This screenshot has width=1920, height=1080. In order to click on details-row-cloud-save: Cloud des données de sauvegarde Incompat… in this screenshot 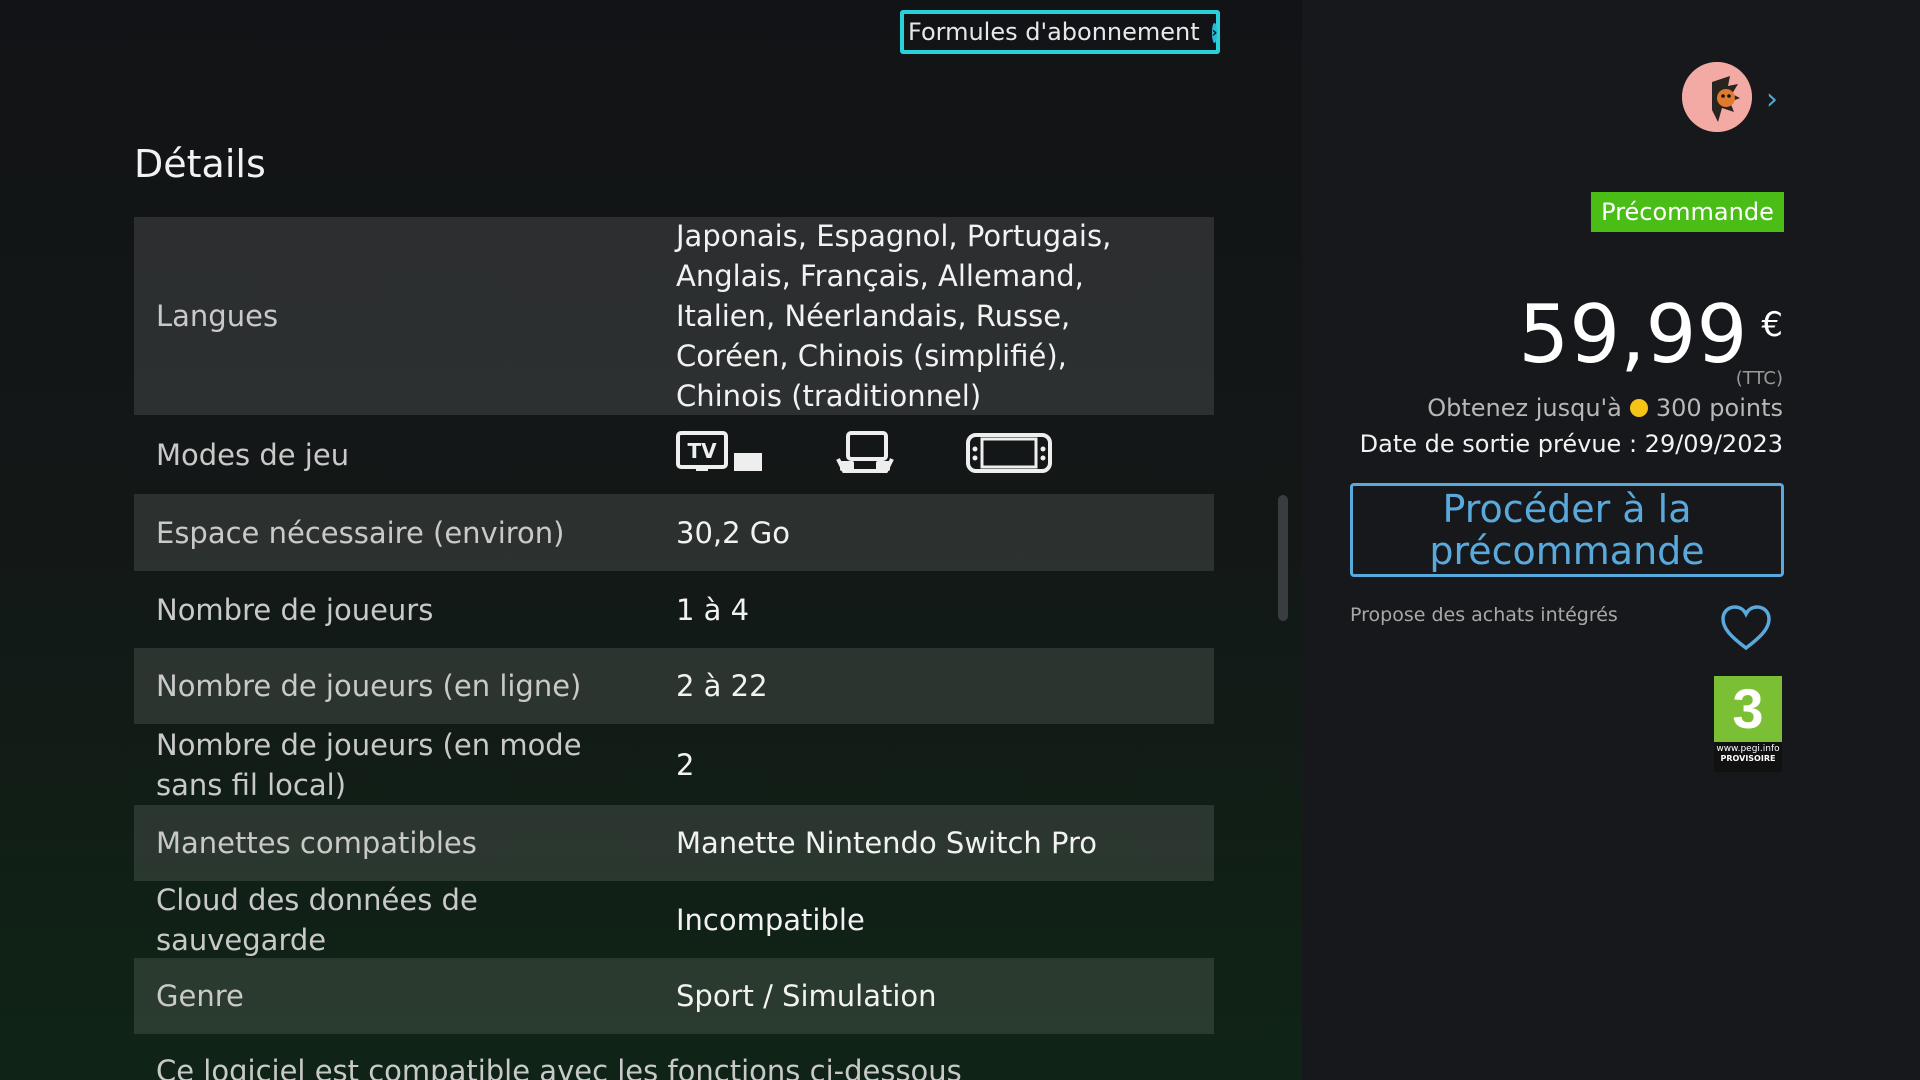, I will do `click(674, 919)`.